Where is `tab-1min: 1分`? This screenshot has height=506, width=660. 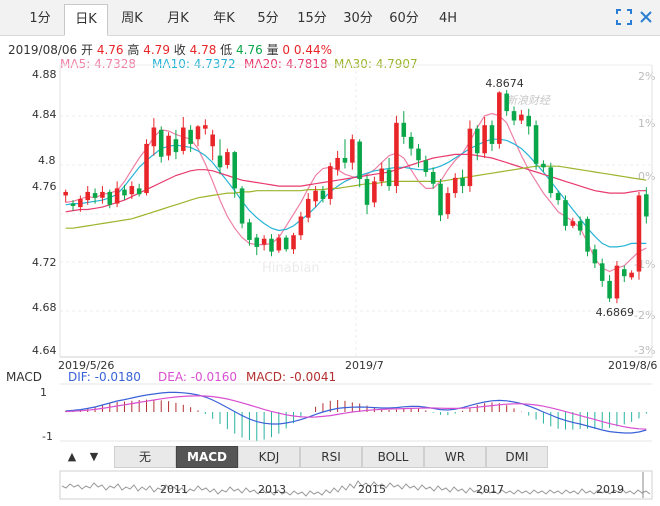
tab-1min: 1分 is located at coordinates (40, 20).